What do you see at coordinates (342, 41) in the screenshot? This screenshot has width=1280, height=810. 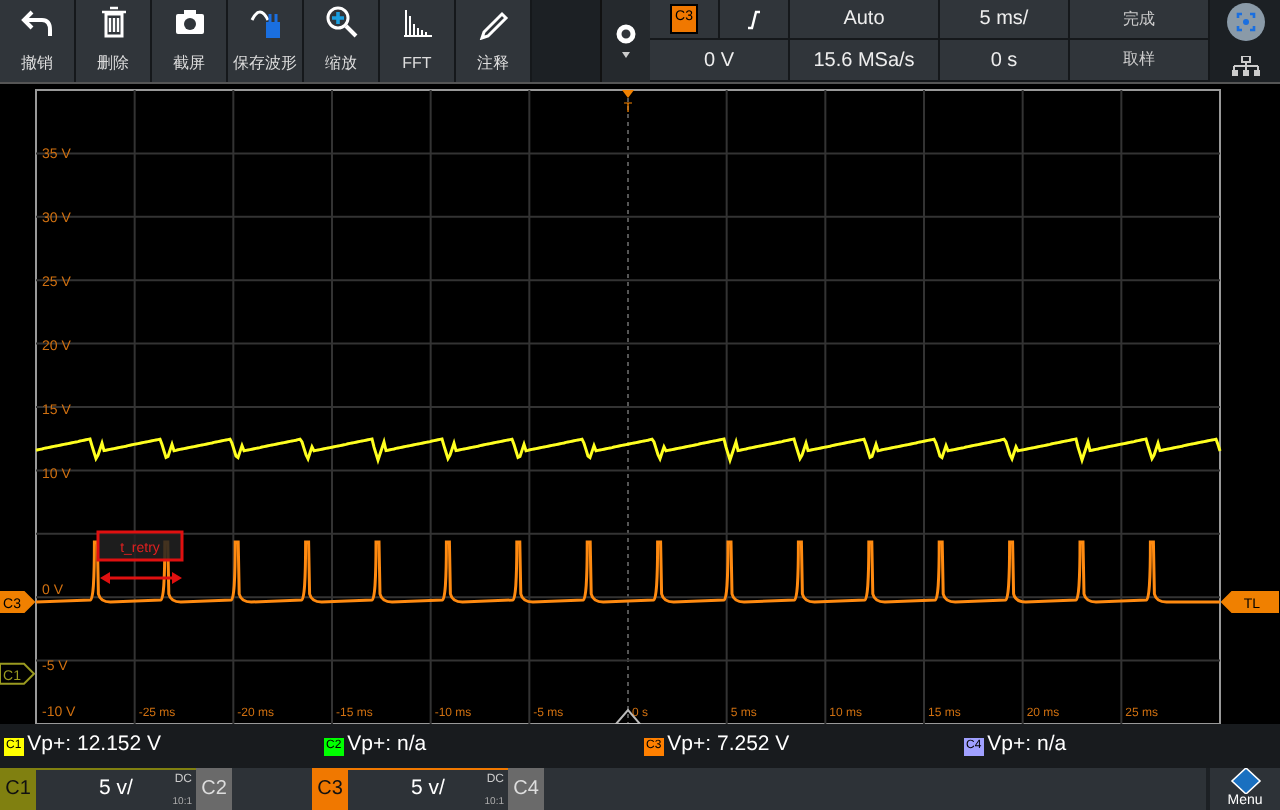 I see `zoom-button: 缩放` at bounding box center [342, 41].